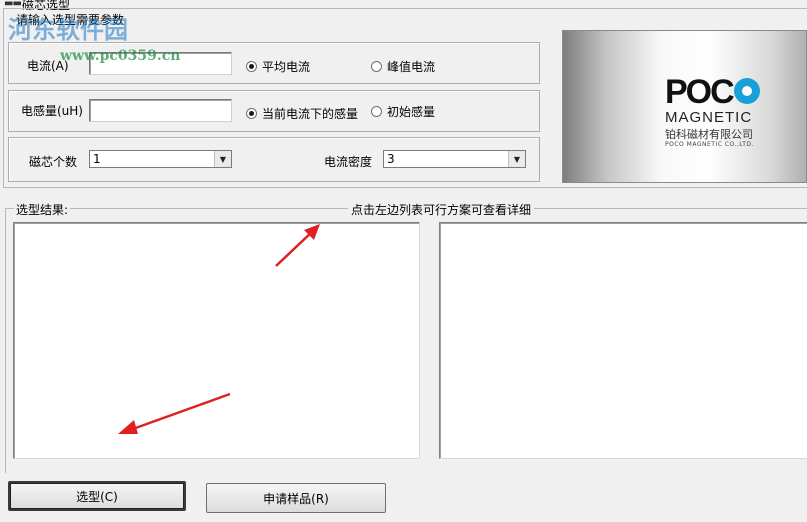  What do you see at coordinates (297, 245) in the screenshot?
I see `annotation-arrow-up-icon` at bounding box center [297, 245].